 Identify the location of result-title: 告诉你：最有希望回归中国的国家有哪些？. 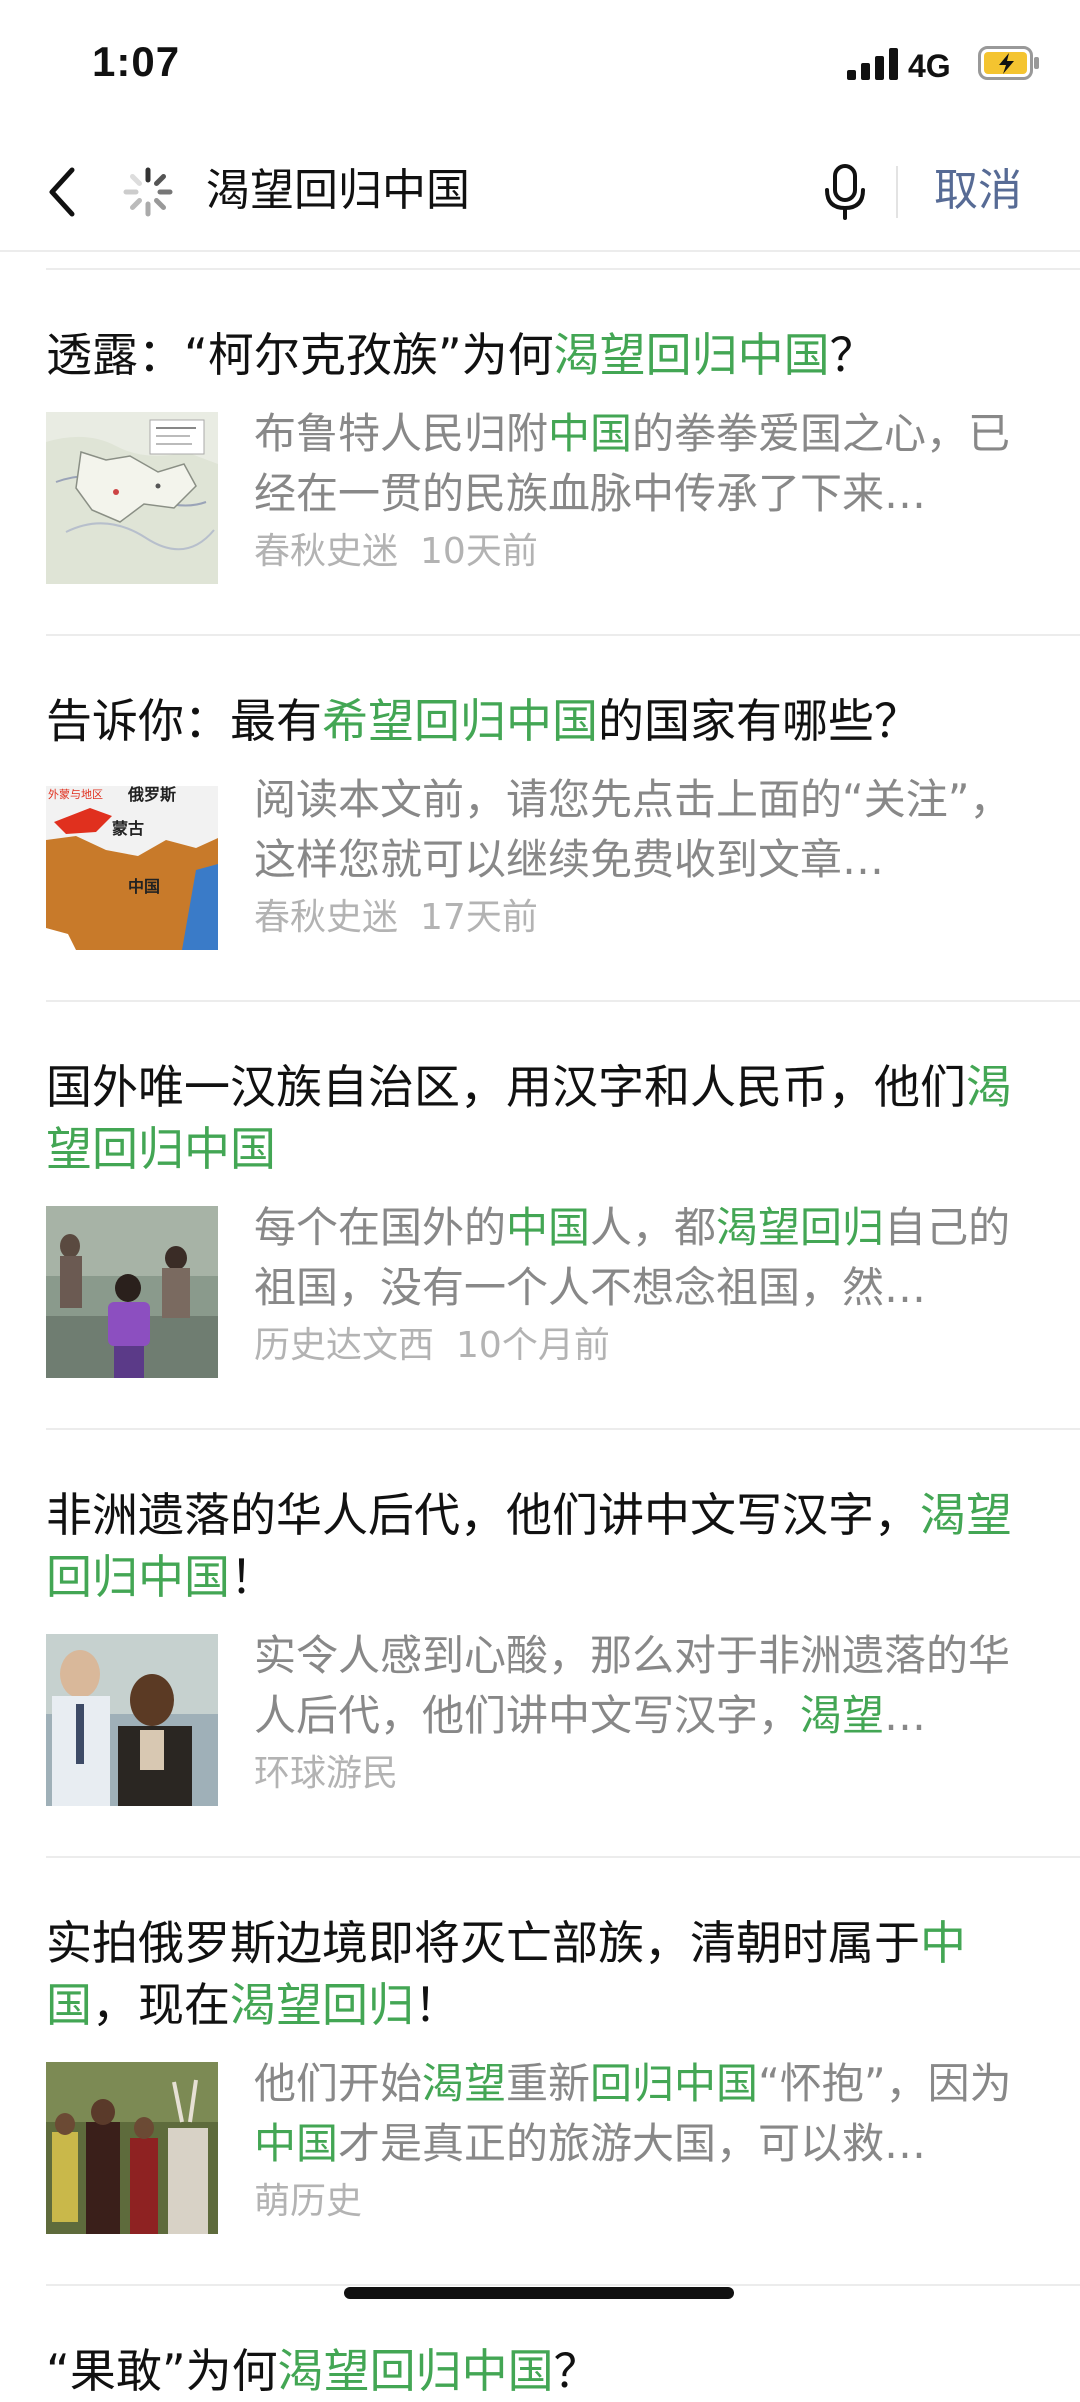
(540, 694).